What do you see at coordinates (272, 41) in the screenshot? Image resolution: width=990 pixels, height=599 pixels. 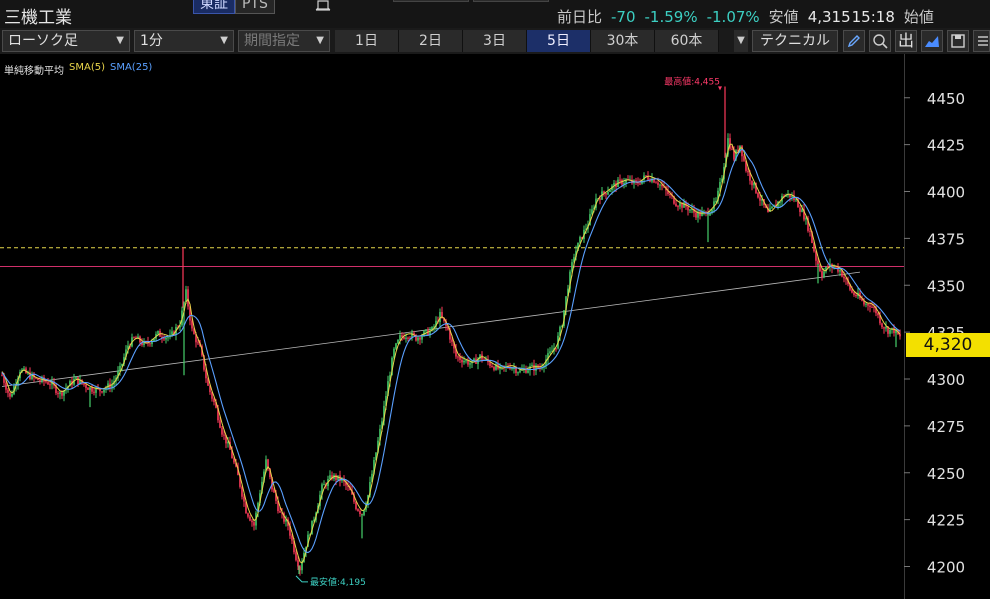 I see `range-value: 期間指定` at bounding box center [272, 41].